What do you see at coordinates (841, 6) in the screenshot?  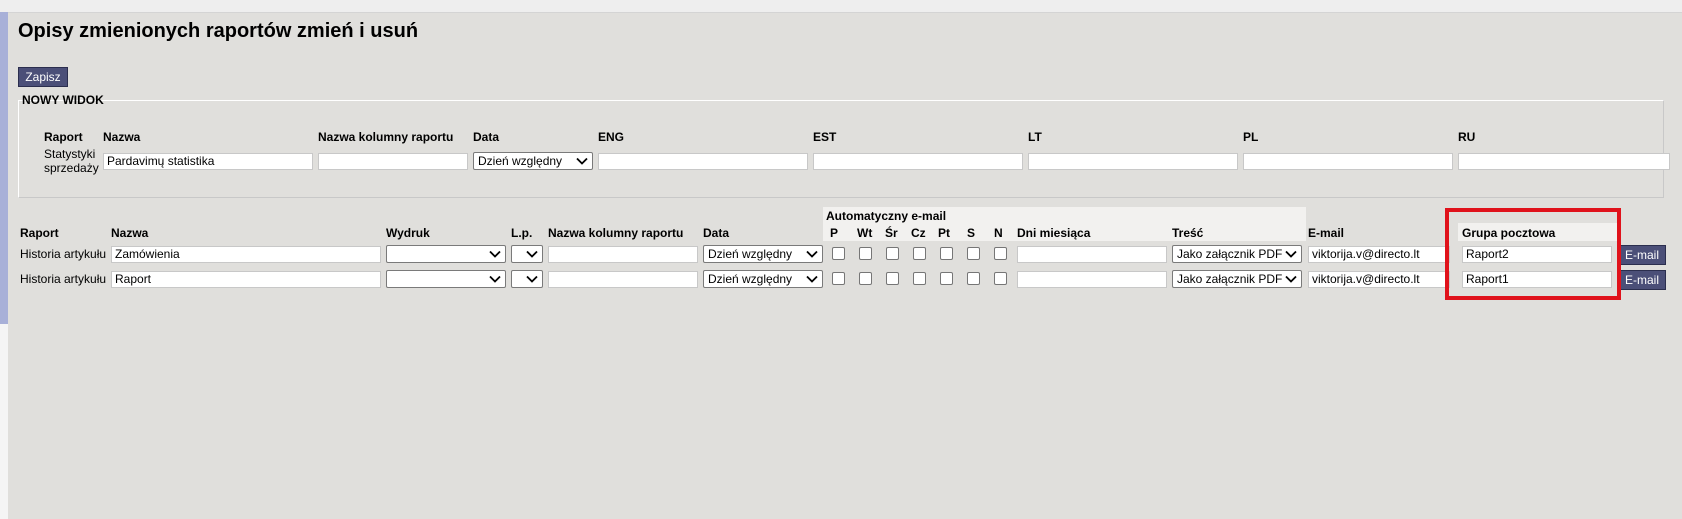 I see `top-bar` at bounding box center [841, 6].